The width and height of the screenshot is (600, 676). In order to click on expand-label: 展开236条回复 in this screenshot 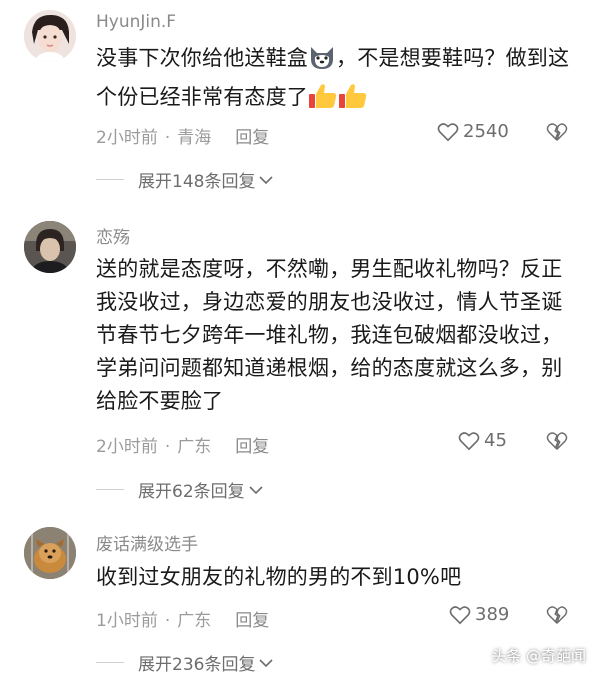, I will do `click(197, 665)`.